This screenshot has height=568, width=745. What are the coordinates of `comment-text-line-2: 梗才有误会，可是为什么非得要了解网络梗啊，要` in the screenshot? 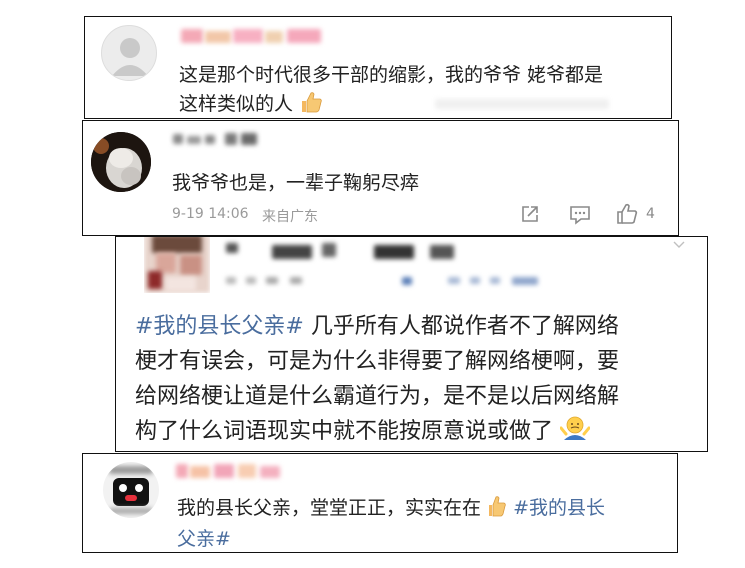 It's located at (377, 361).